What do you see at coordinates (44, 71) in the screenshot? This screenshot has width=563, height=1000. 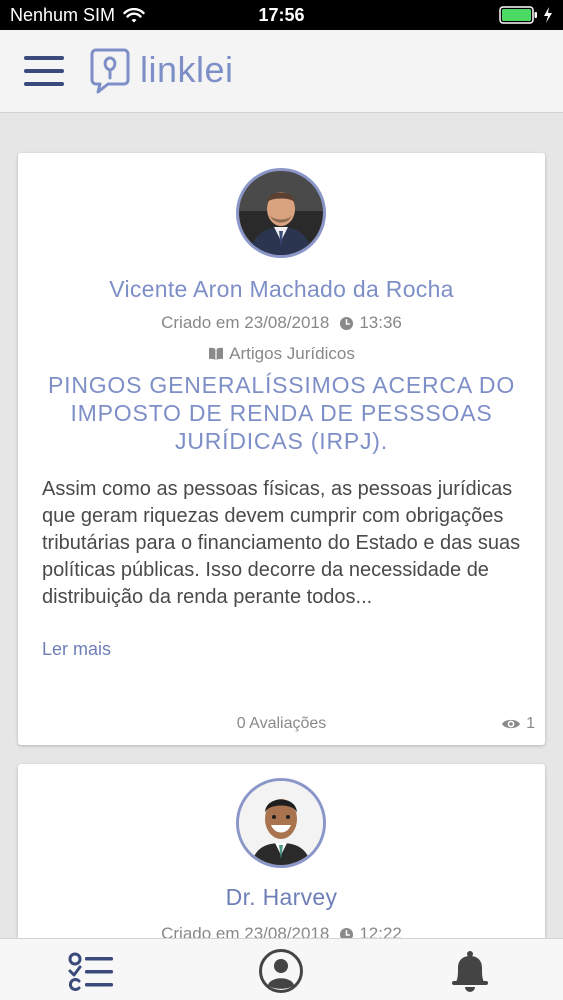 I see `hamburger-icon` at bounding box center [44, 71].